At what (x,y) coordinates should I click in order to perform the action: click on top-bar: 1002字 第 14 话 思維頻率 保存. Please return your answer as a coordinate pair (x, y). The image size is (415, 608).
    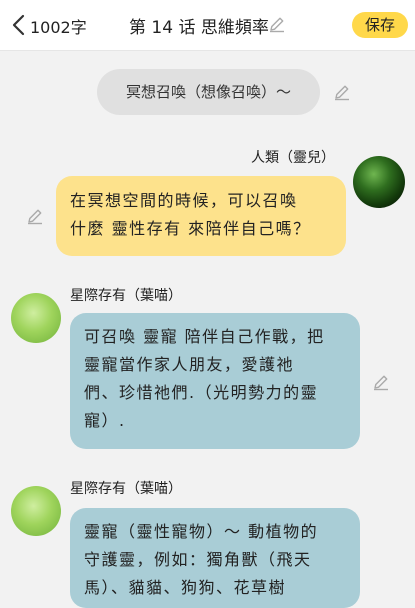
    Looking at the image, I should click on (207, 25).